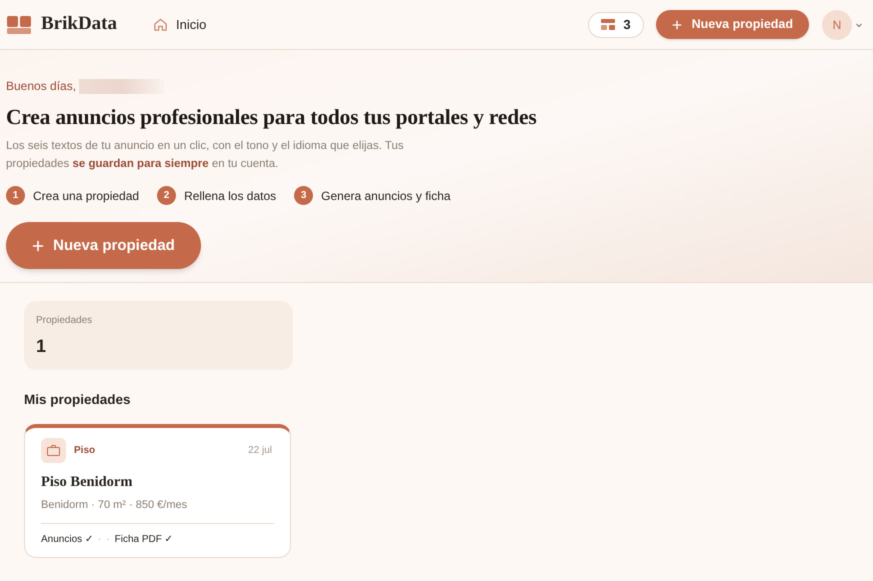 The image size is (873, 581). What do you see at coordinates (272, 117) in the screenshot?
I see `hero-title: Crea anuncios profesionales para todos tus portales y redes` at bounding box center [272, 117].